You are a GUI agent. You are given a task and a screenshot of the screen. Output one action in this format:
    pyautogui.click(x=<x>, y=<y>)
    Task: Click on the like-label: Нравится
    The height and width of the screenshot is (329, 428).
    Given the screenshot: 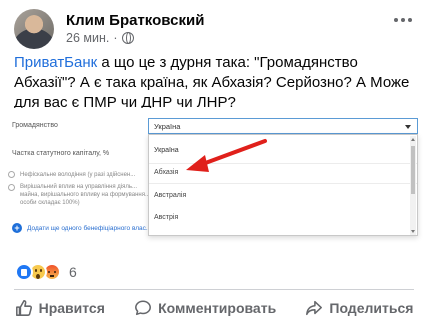 What is the action you would take?
    pyautogui.click(x=71, y=308)
    